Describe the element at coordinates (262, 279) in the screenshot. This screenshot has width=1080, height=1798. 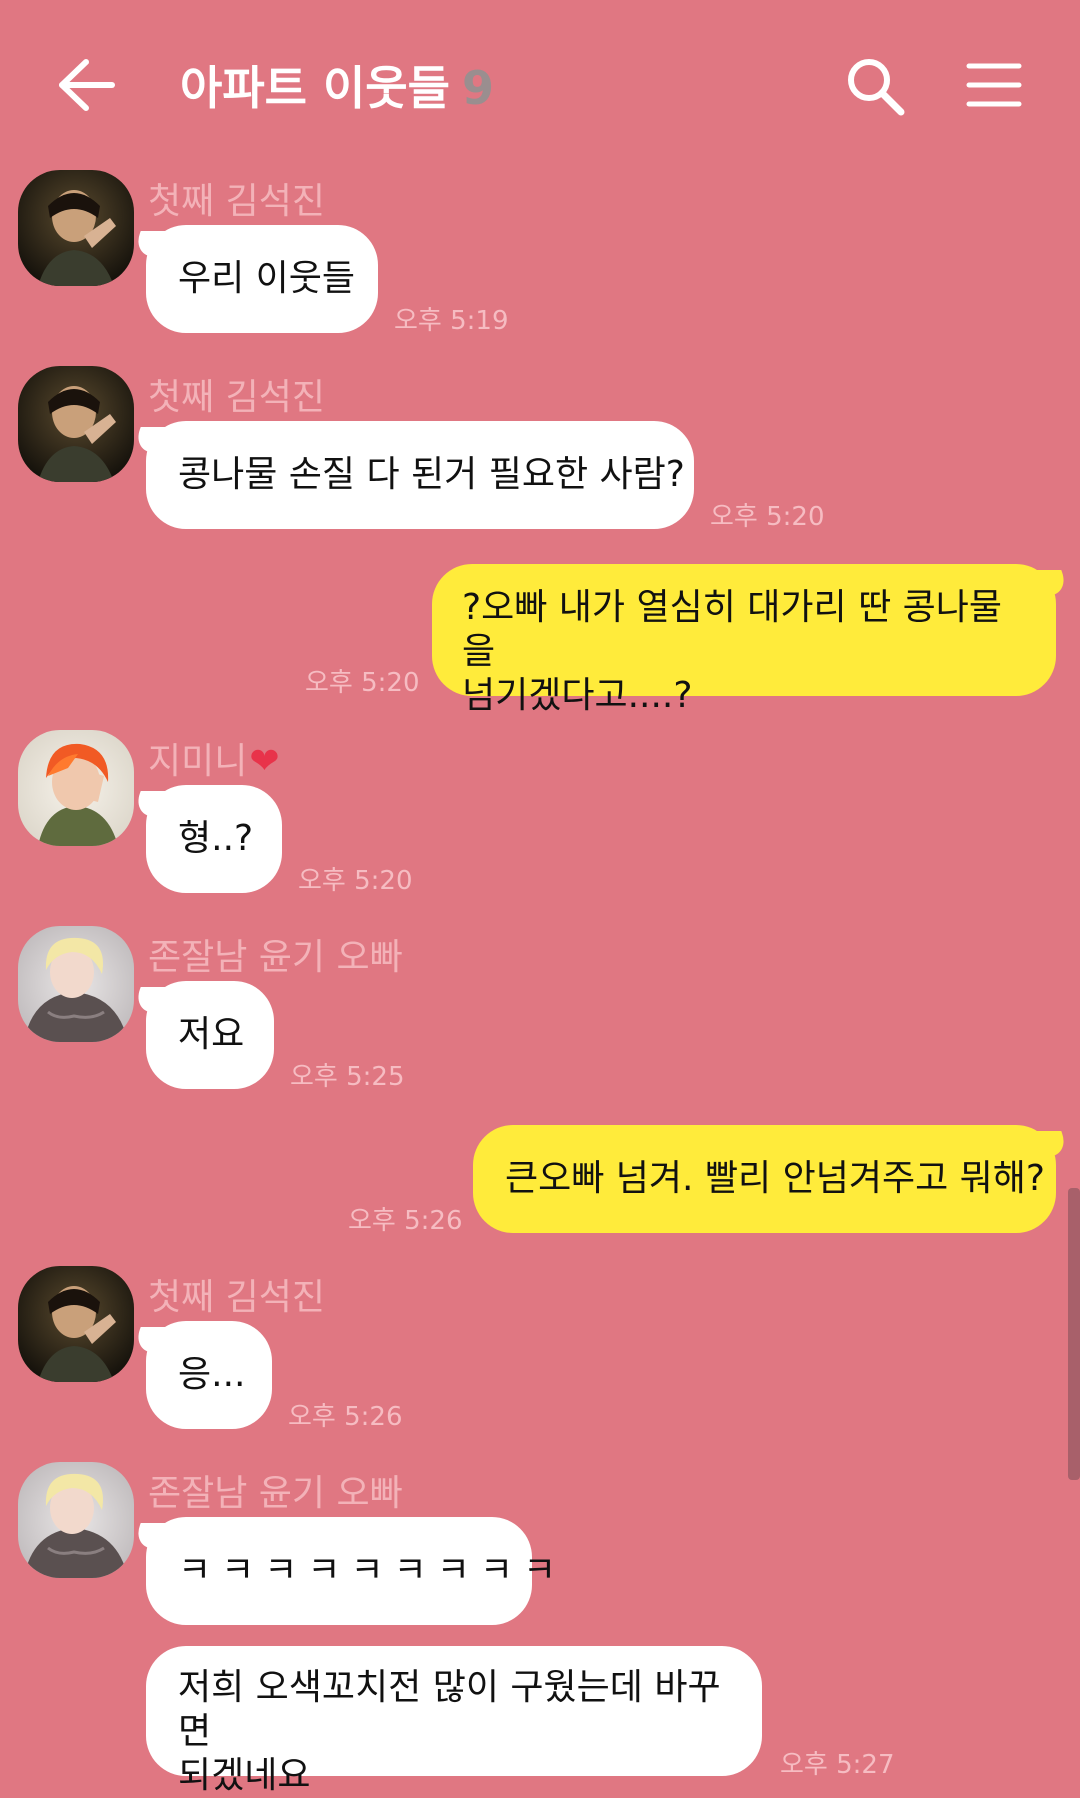
I see `message-bubble: 우리 이웃들` at that location.